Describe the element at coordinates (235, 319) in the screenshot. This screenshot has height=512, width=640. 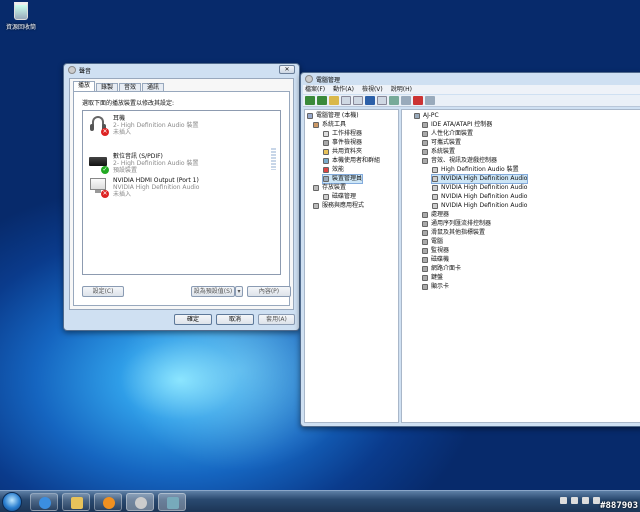
I see `cancel-button: 取消` at that location.